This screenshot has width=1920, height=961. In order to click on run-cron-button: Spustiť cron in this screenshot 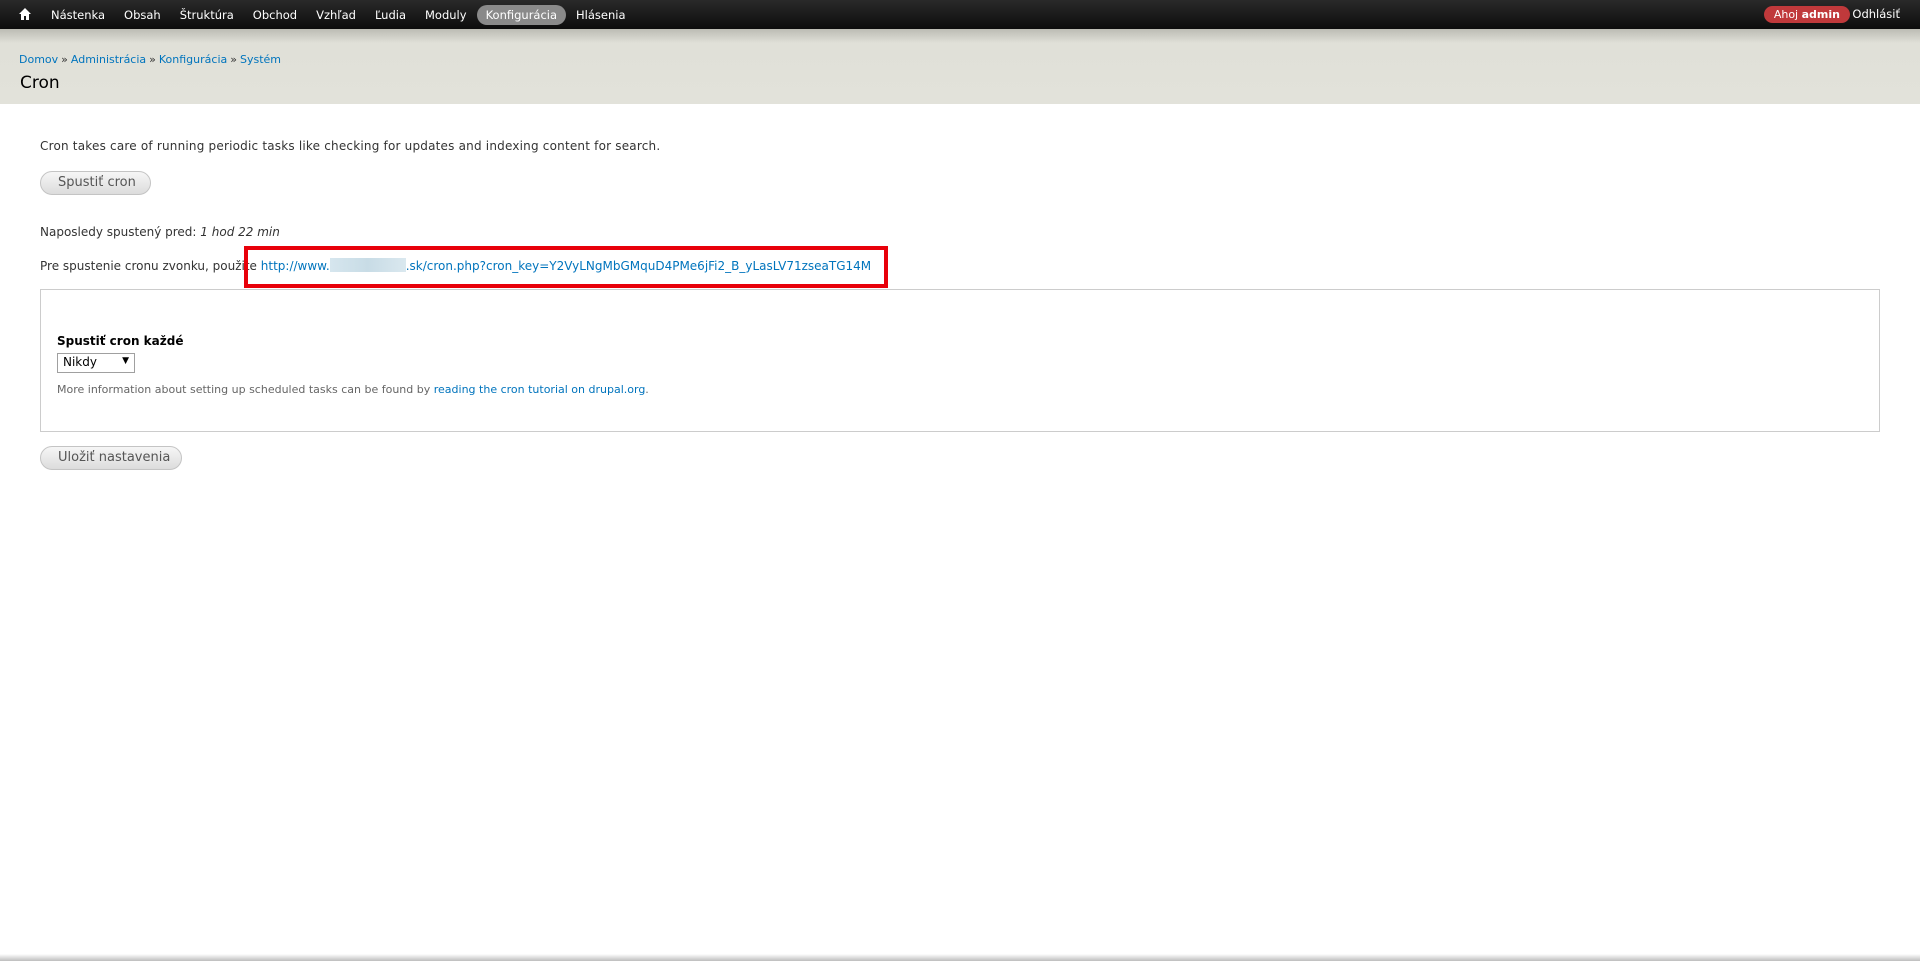, I will do `click(95, 183)`.